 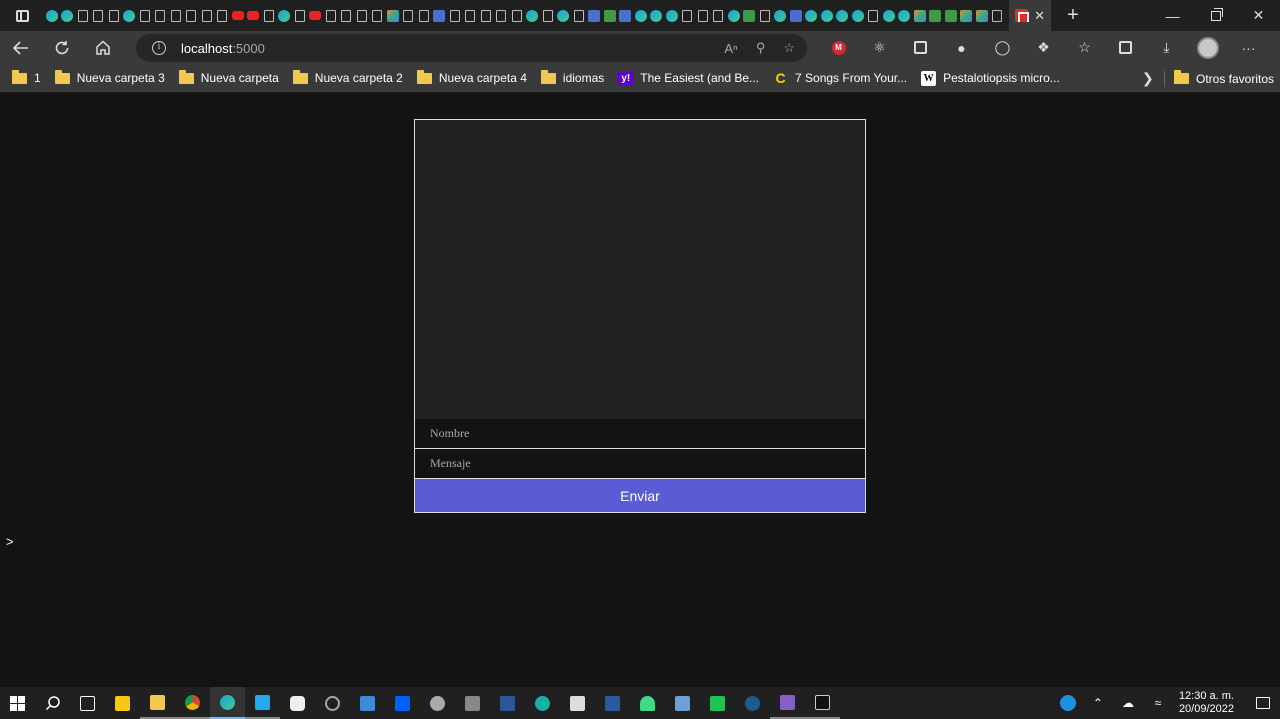 What do you see at coordinates (1207, 47) in the screenshot?
I see `profile-button` at bounding box center [1207, 47].